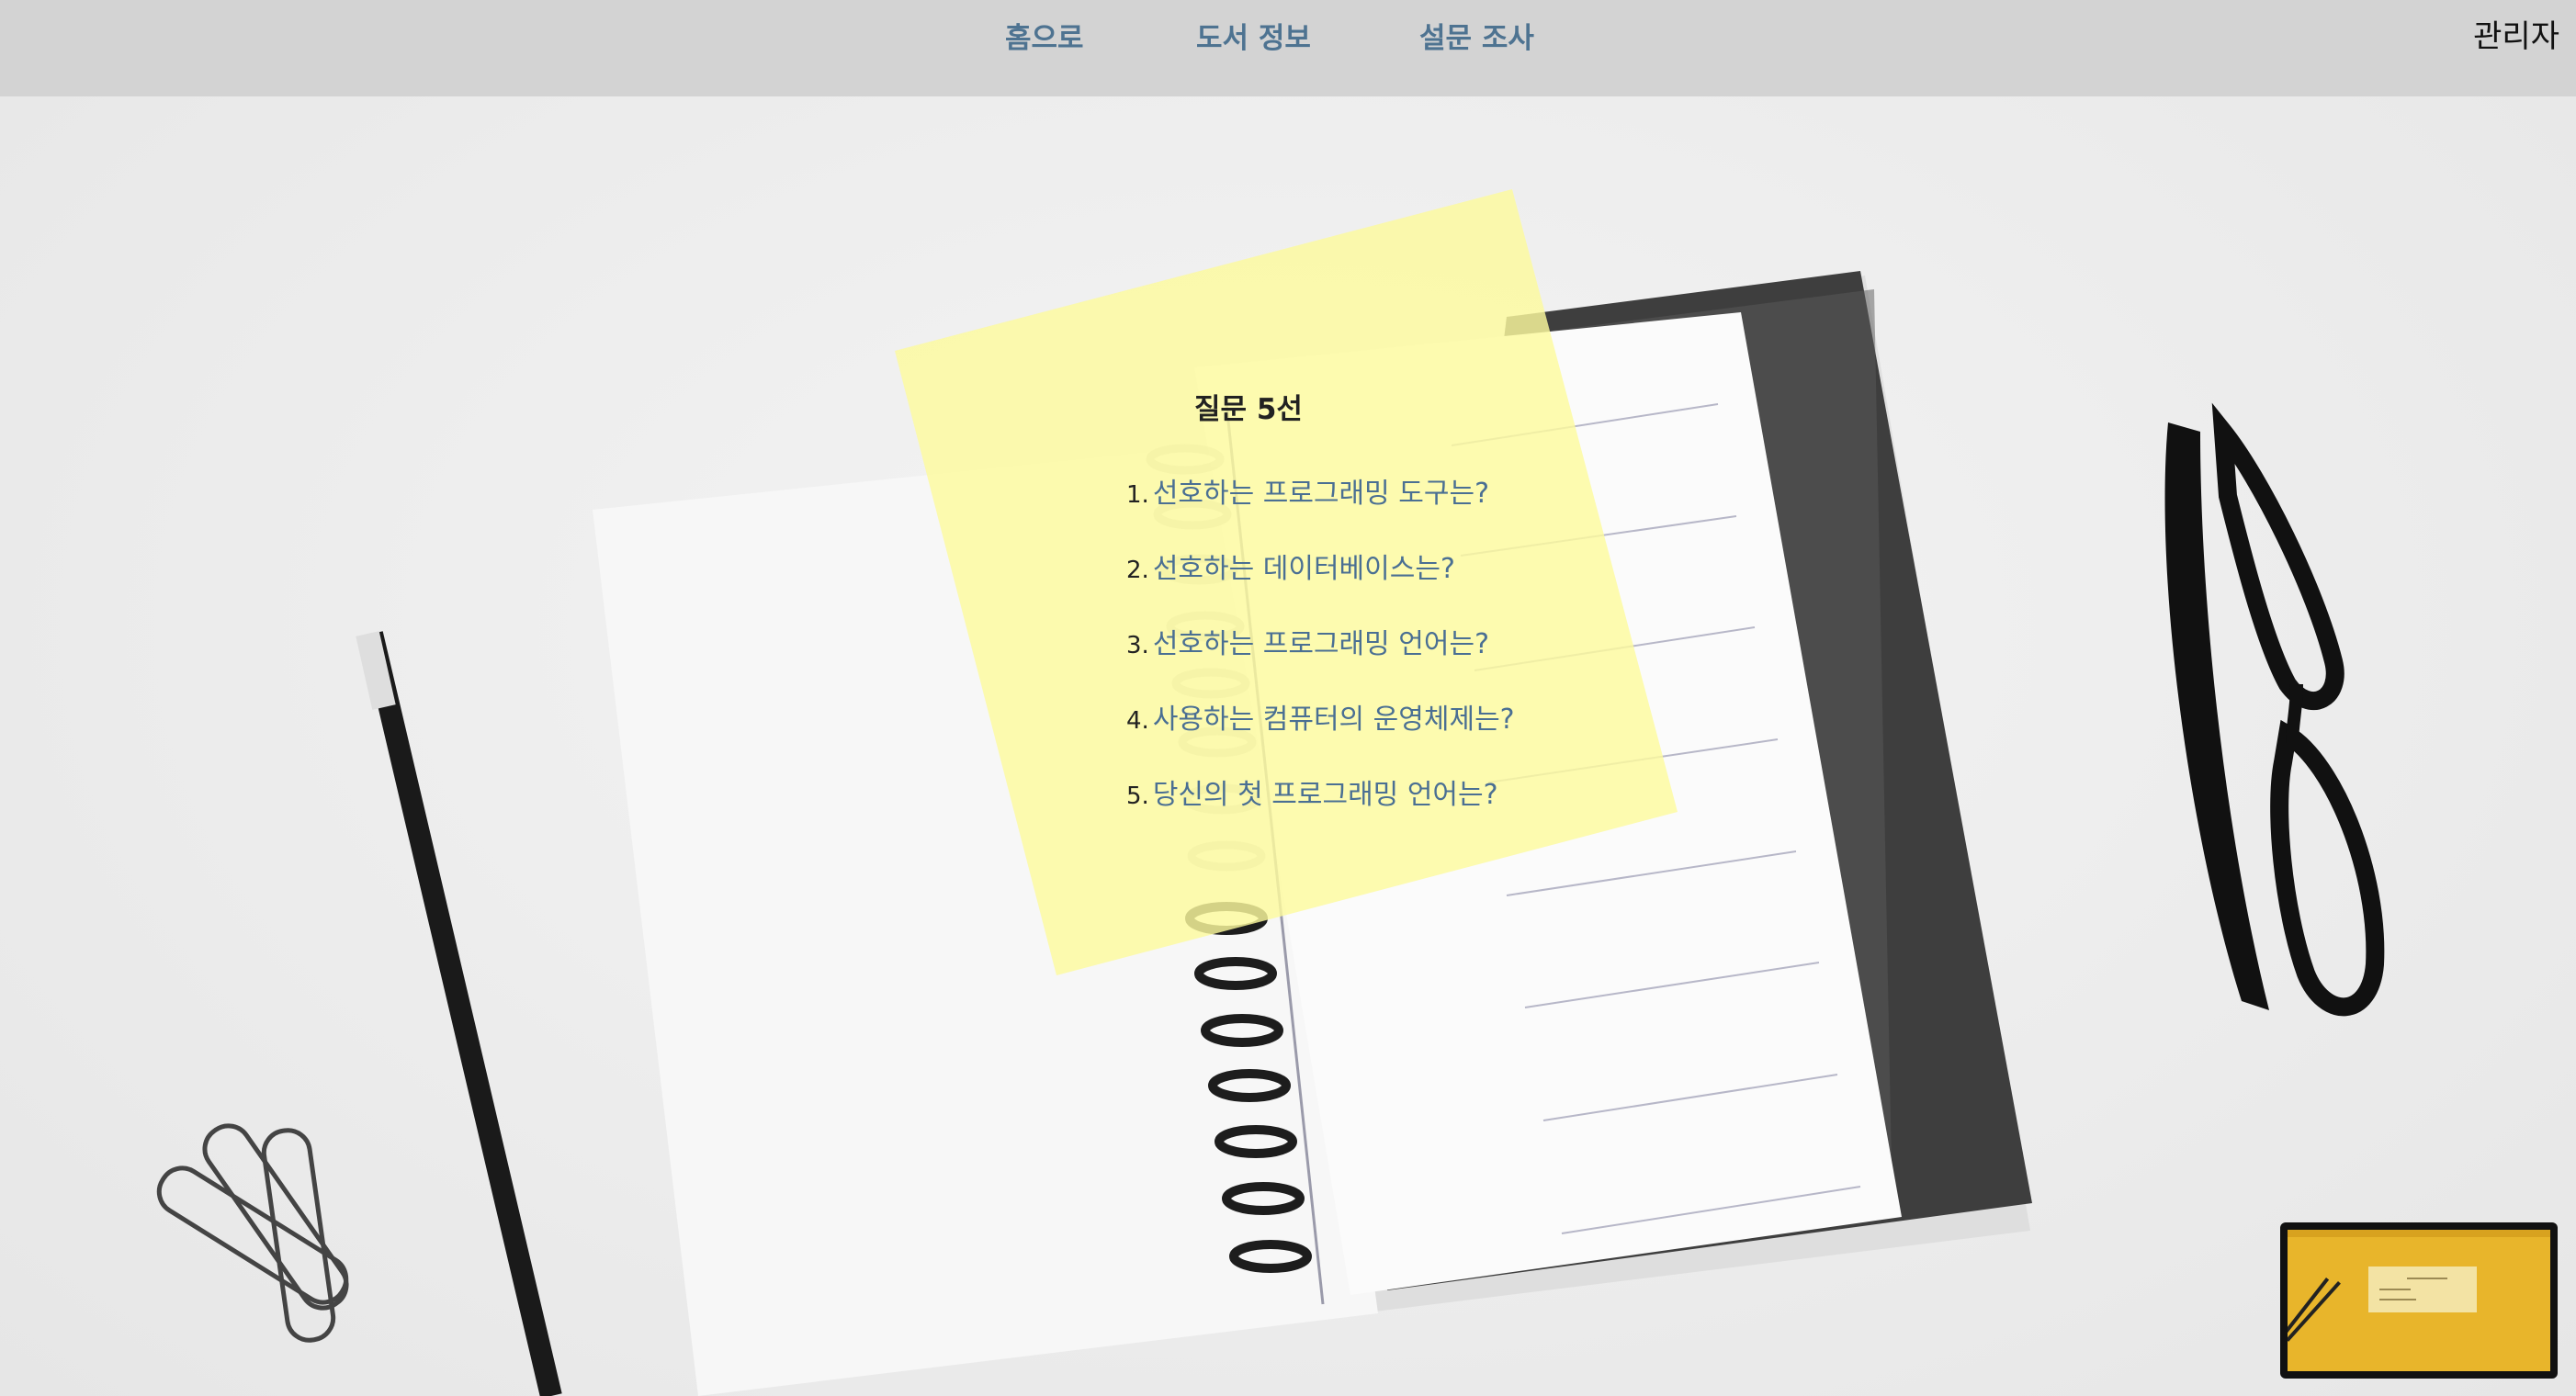 This screenshot has height=1396, width=2576. Describe the element at coordinates (2419, 1233) in the screenshot. I see `thumbnail-navbar` at that location.